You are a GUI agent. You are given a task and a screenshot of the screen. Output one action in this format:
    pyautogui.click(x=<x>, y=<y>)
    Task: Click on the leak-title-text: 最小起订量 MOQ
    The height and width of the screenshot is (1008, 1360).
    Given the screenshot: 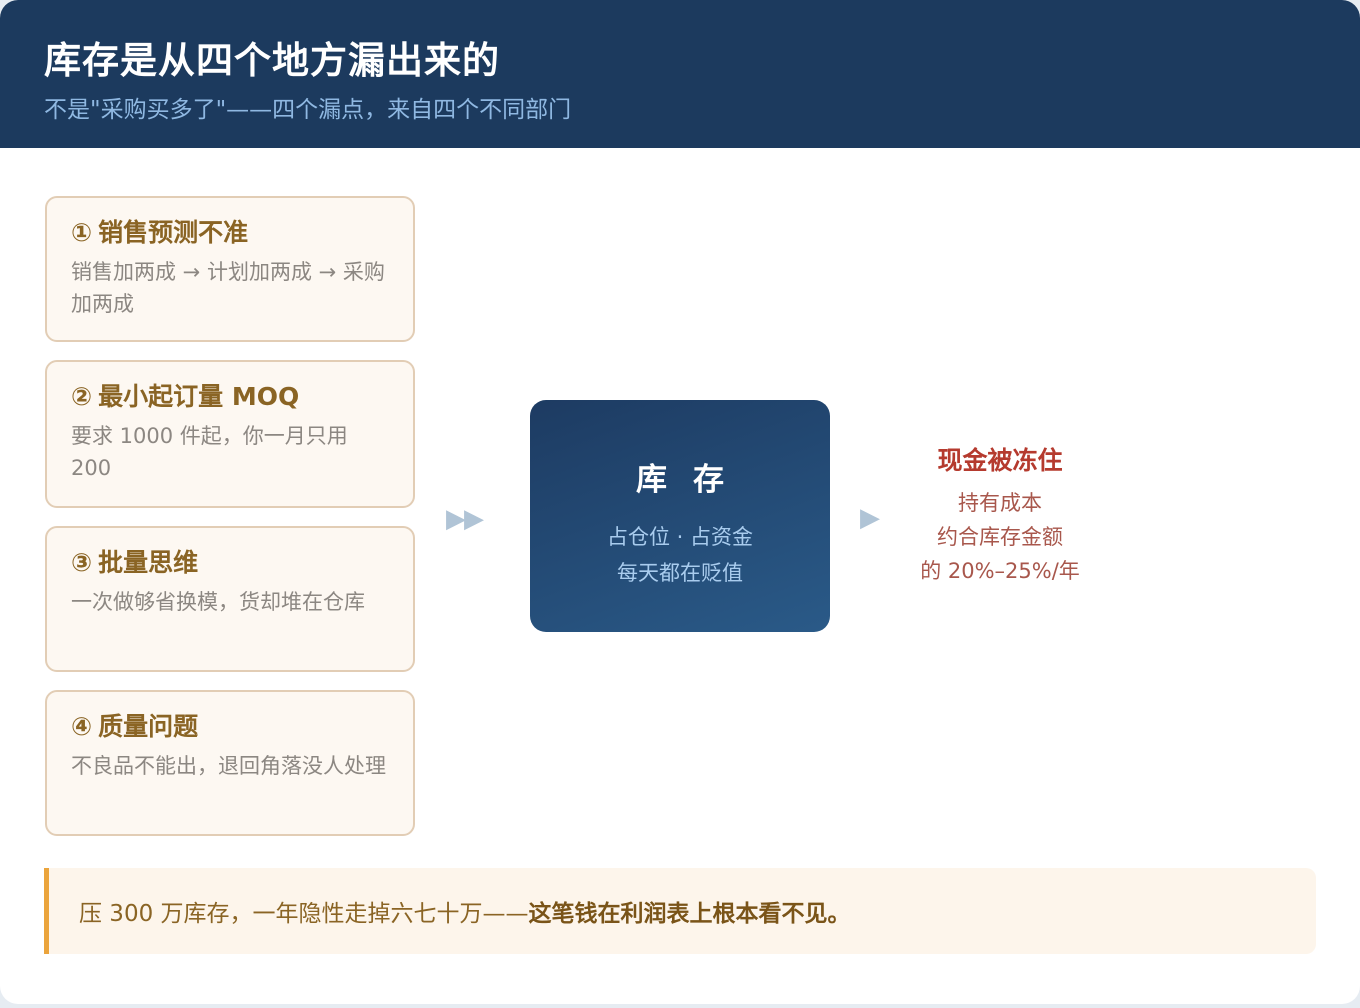 What is the action you would take?
    pyautogui.click(x=199, y=396)
    